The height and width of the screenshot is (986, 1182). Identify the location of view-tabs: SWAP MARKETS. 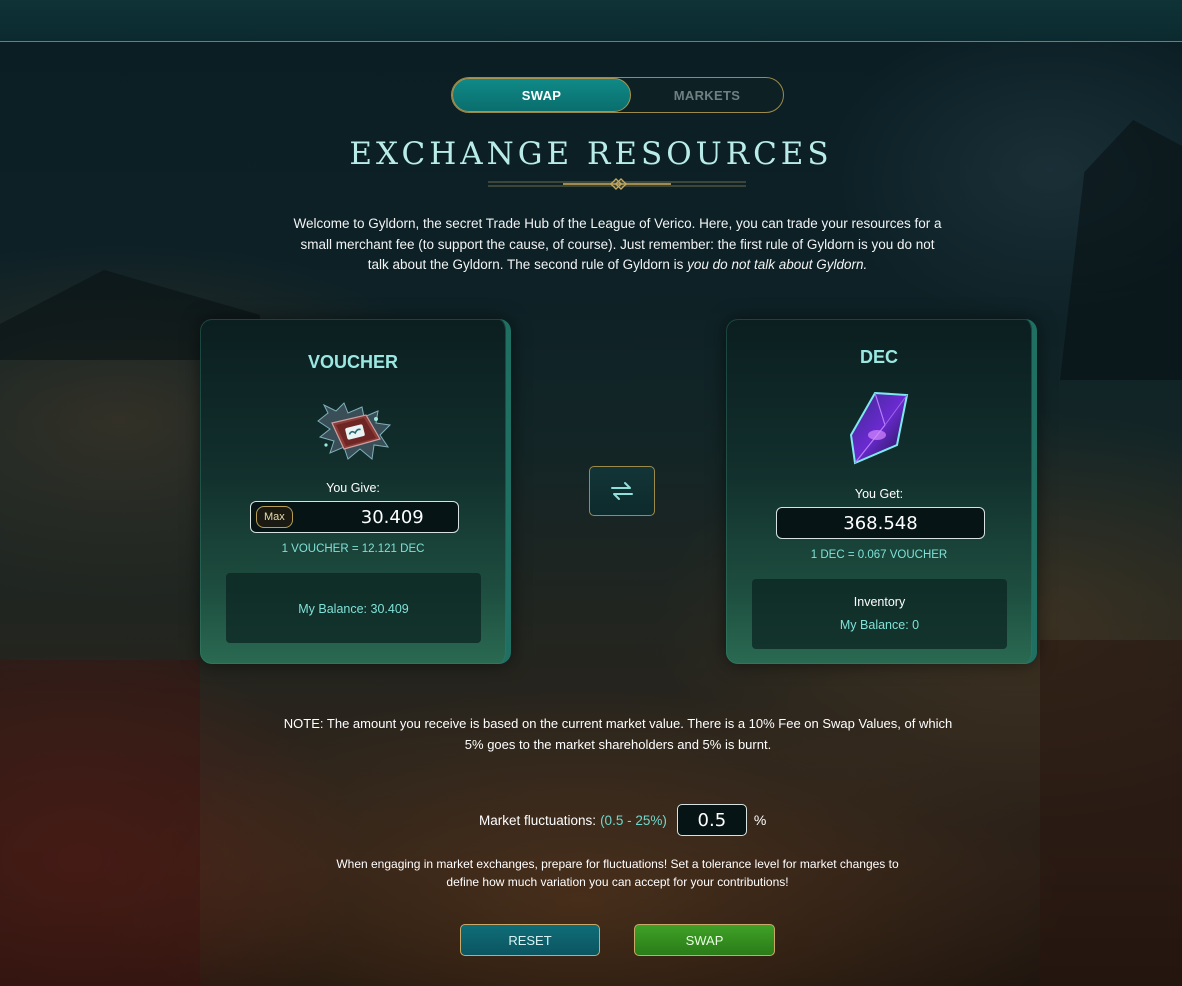
(617, 95).